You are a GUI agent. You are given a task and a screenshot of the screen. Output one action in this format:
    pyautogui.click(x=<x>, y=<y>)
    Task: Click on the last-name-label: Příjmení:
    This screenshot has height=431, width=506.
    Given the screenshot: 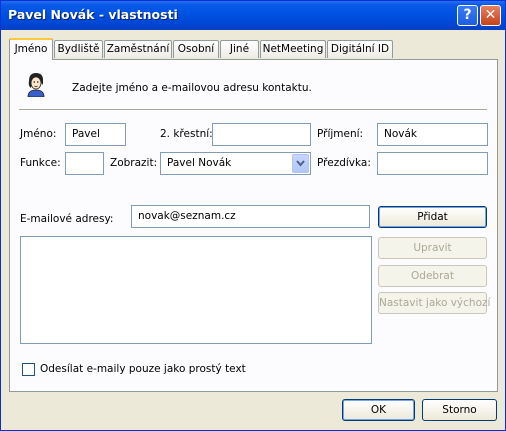 What is the action you would take?
    pyautogui.click(x=340, y=134)
    